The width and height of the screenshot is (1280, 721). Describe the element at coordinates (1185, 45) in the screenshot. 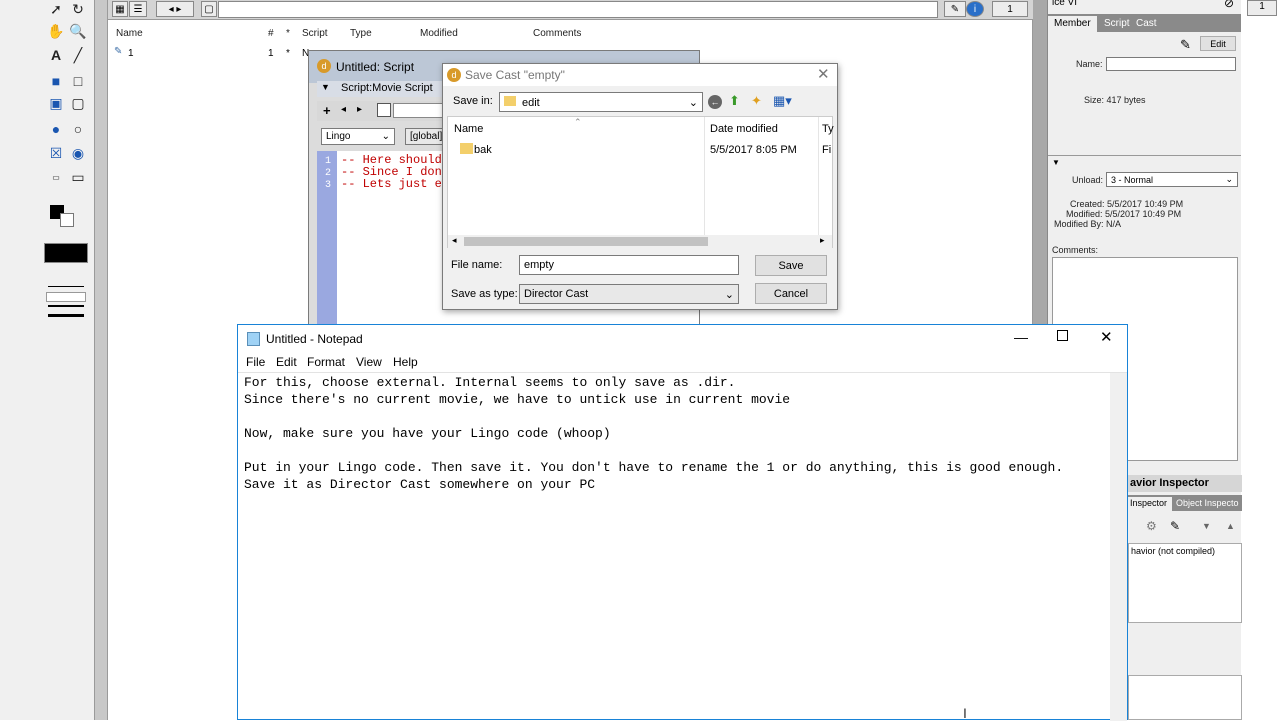

I see `script-edit-icon: ✎` at that location.